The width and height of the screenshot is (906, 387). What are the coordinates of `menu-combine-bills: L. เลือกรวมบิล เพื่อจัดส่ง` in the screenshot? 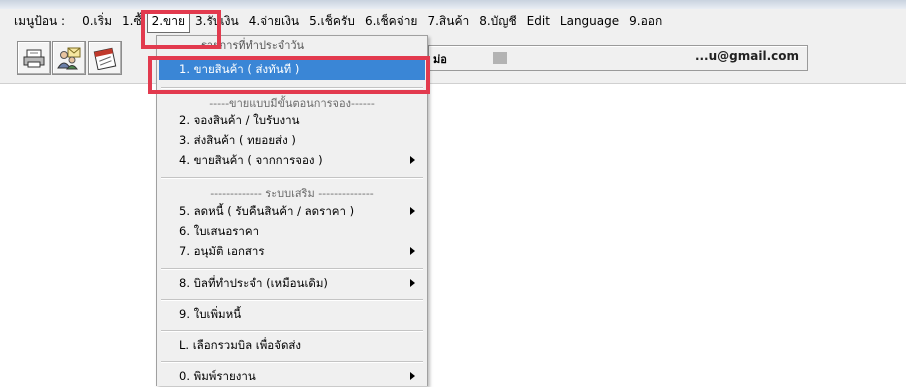 It's located at (292, 346).